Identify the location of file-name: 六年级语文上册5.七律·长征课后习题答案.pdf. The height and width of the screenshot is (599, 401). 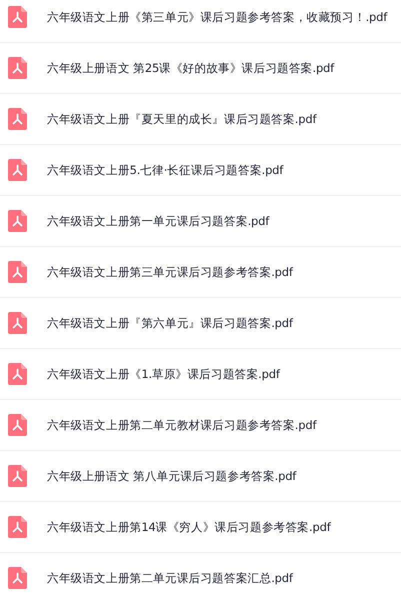
(165, 170).